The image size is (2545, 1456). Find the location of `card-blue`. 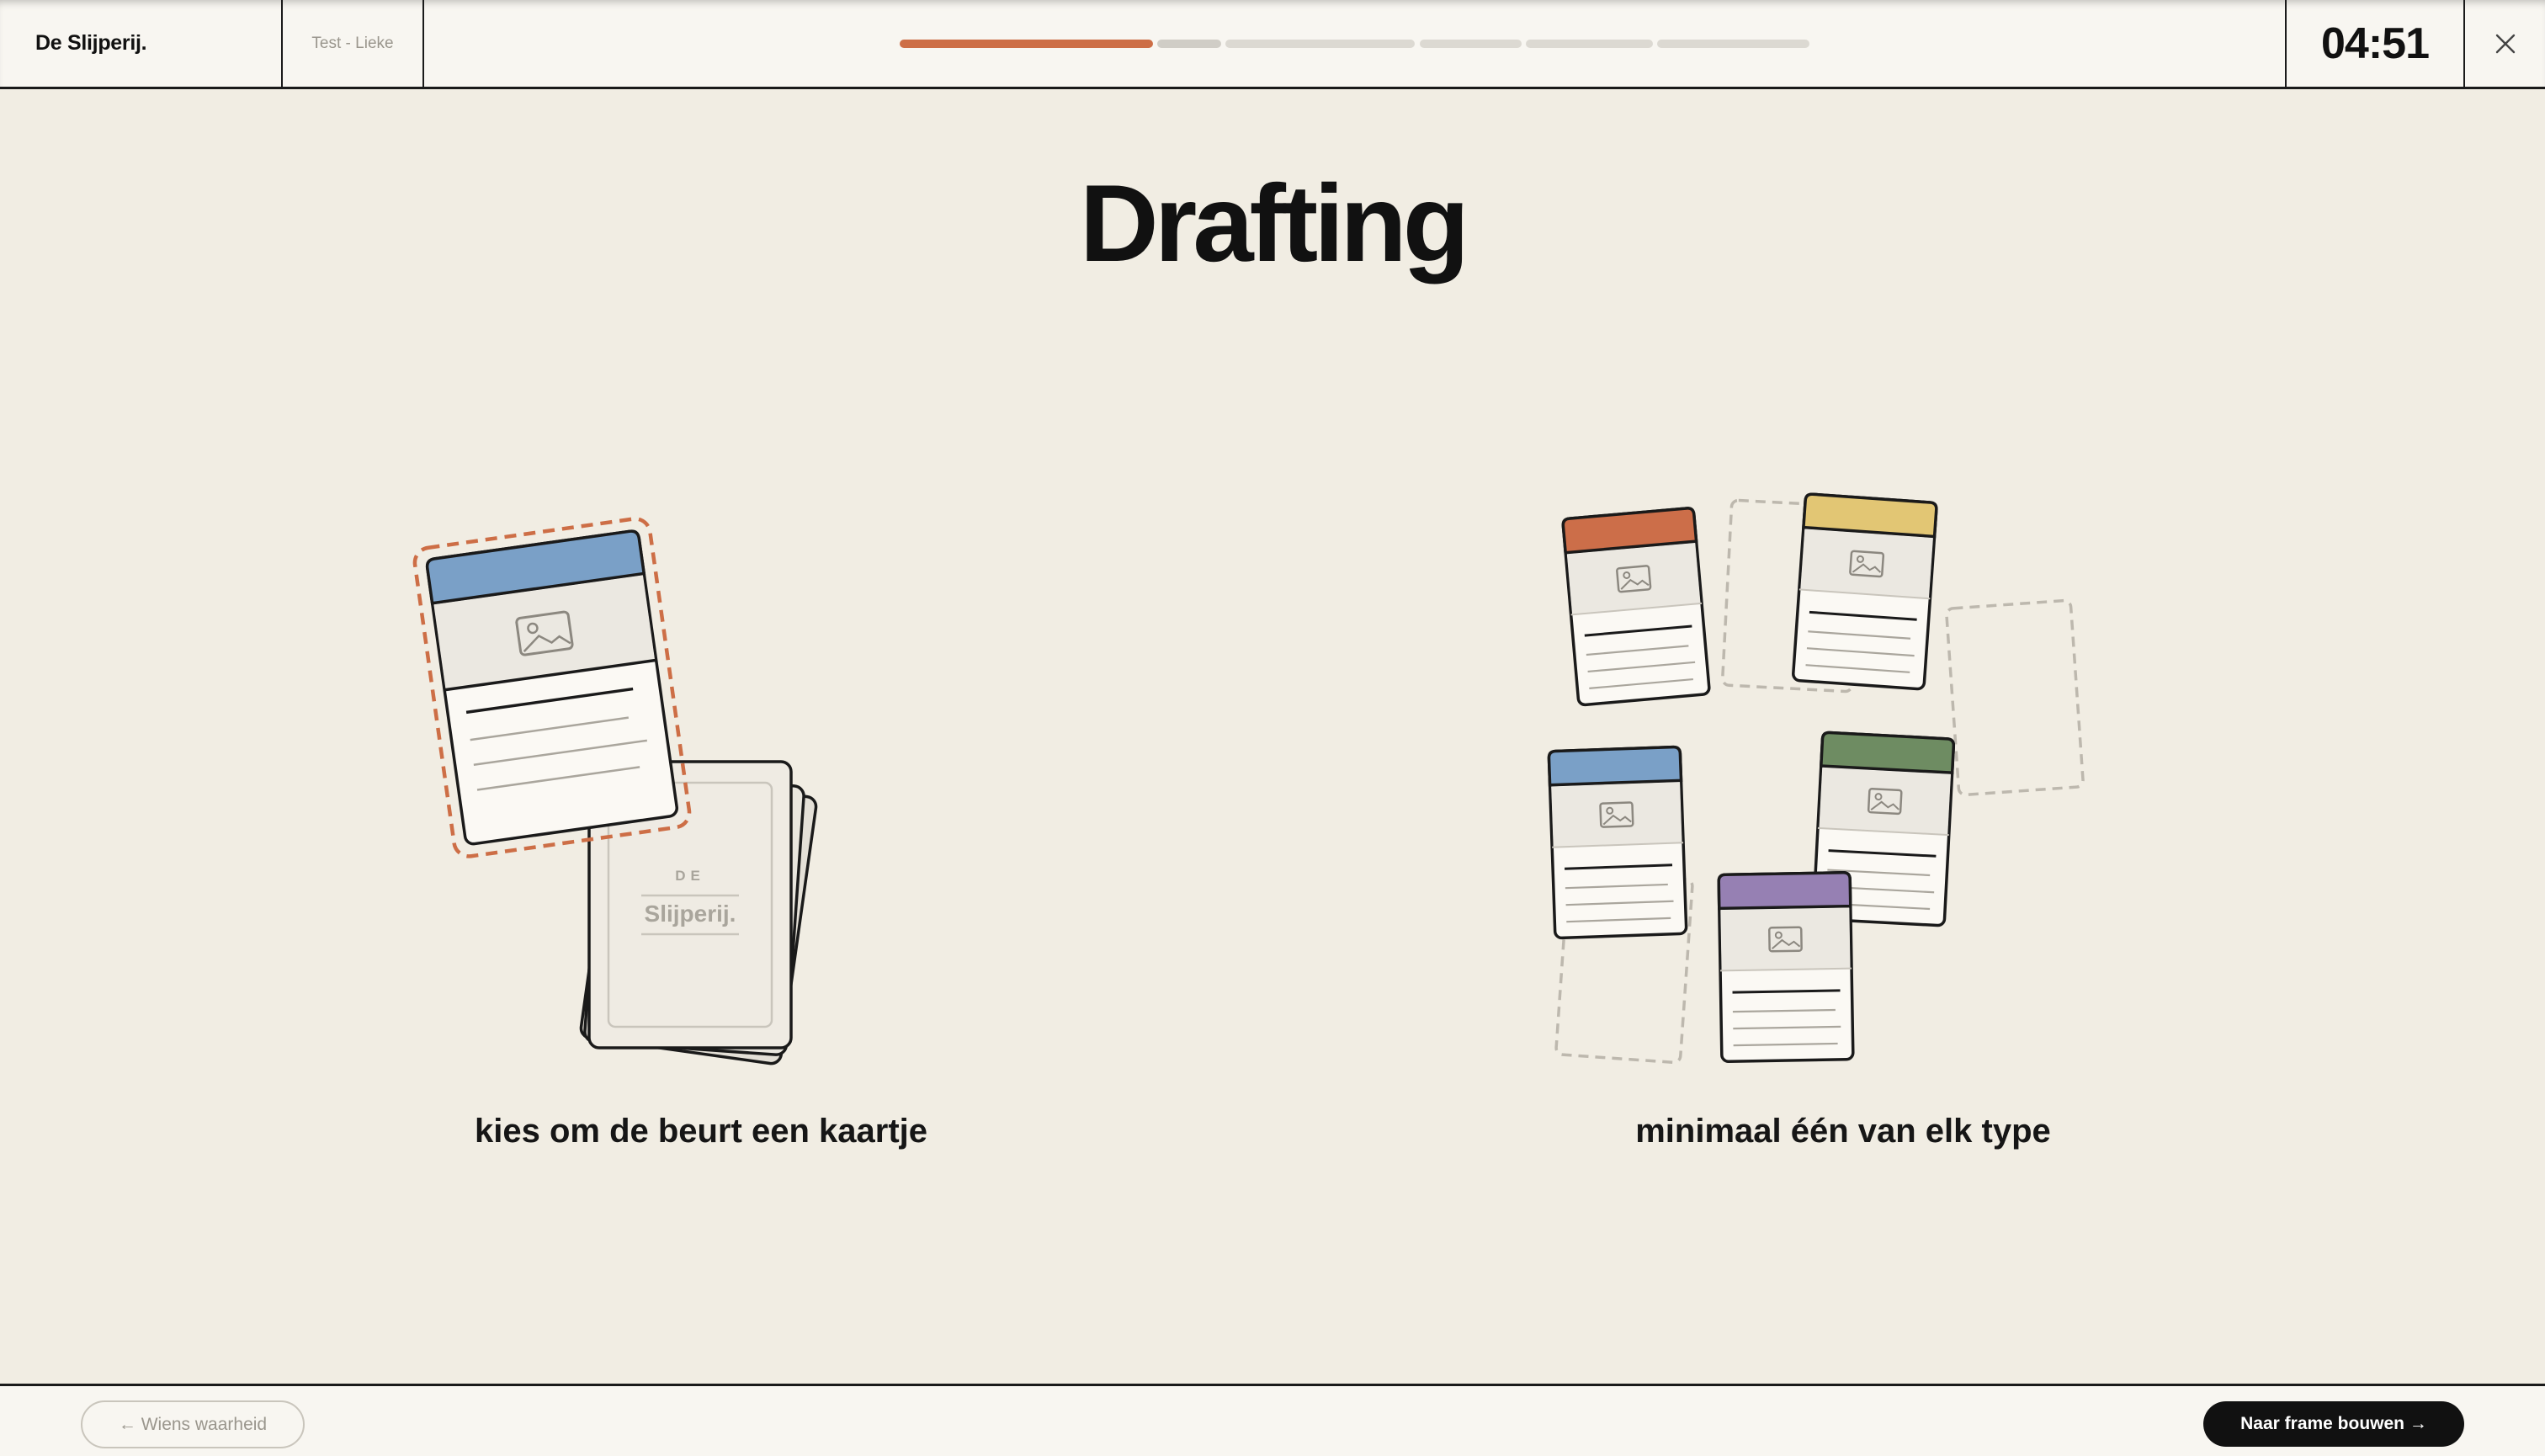

card-blue is located at coordinates (1617, 842).